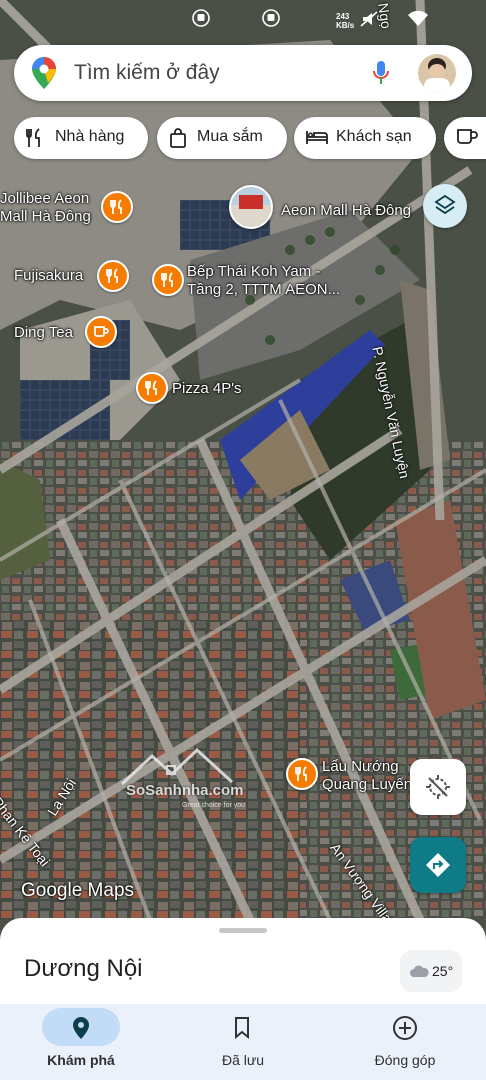  I want to click on microphone-icon, so click(381, 73).